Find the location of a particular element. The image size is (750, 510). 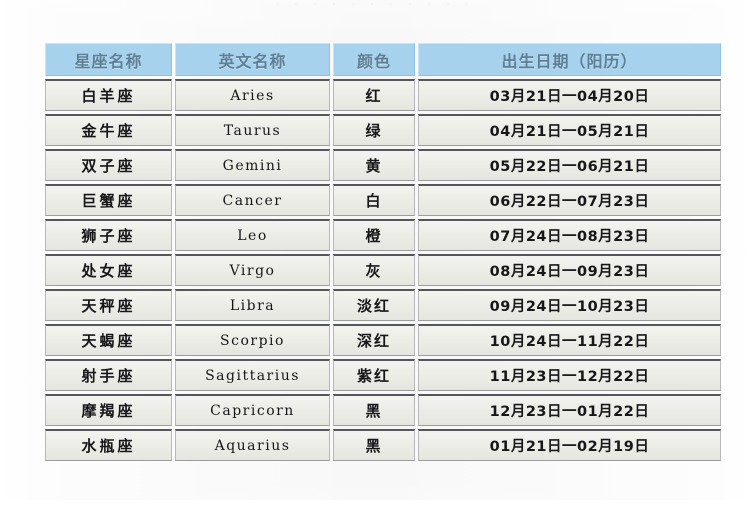

table-row: 金牛座 Taurus 绿 04月21日一05月21日 is located at coordinates (383, 130).